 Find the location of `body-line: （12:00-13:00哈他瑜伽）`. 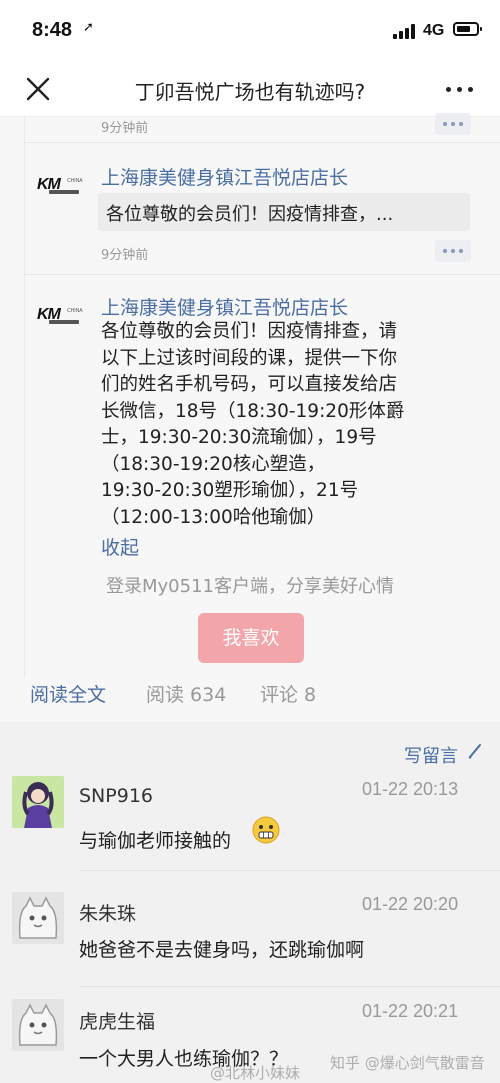

body-line: （12:00-13:00哈他瑜伽） is located at coordinates (213, 517).